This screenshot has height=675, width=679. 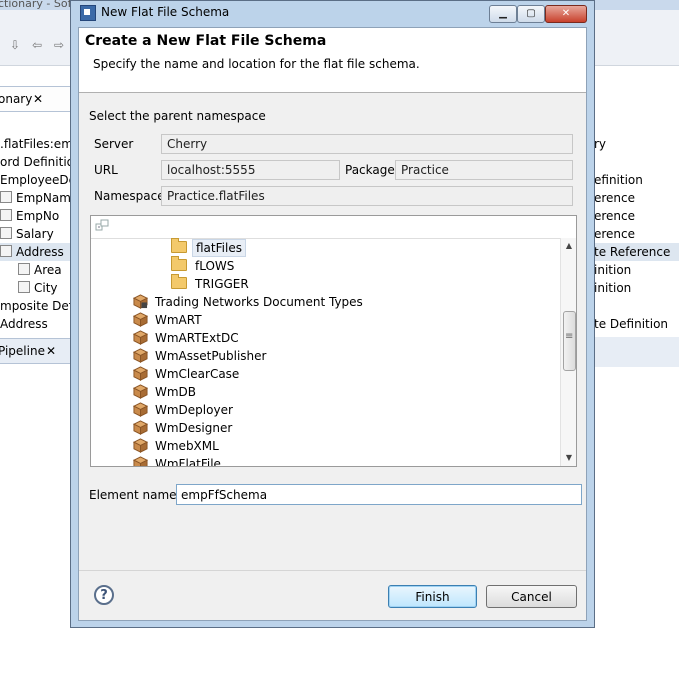 What do you see at coordinates (249, 302) in the screenshot?
I see `tree-package-trading-networks: Trading Networks Document Types` at bounding box center [249, 302].